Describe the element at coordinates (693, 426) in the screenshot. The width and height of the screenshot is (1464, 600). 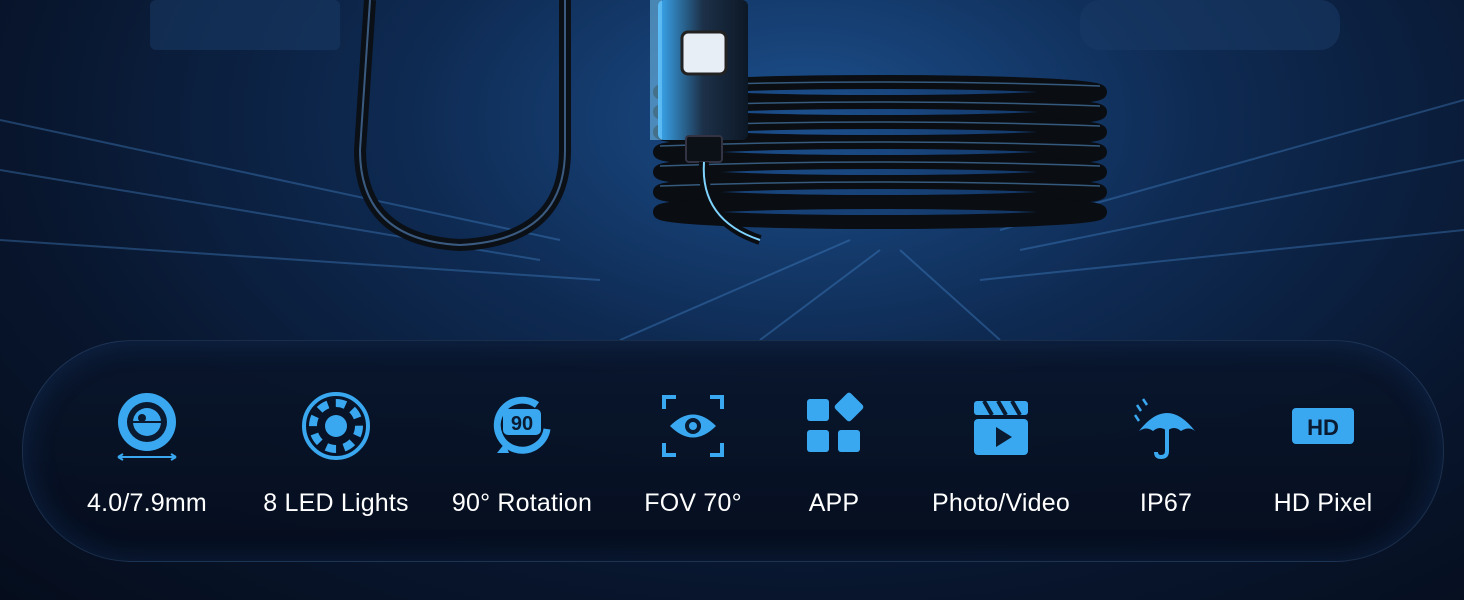
I see `eye-scan-icon` at that location.